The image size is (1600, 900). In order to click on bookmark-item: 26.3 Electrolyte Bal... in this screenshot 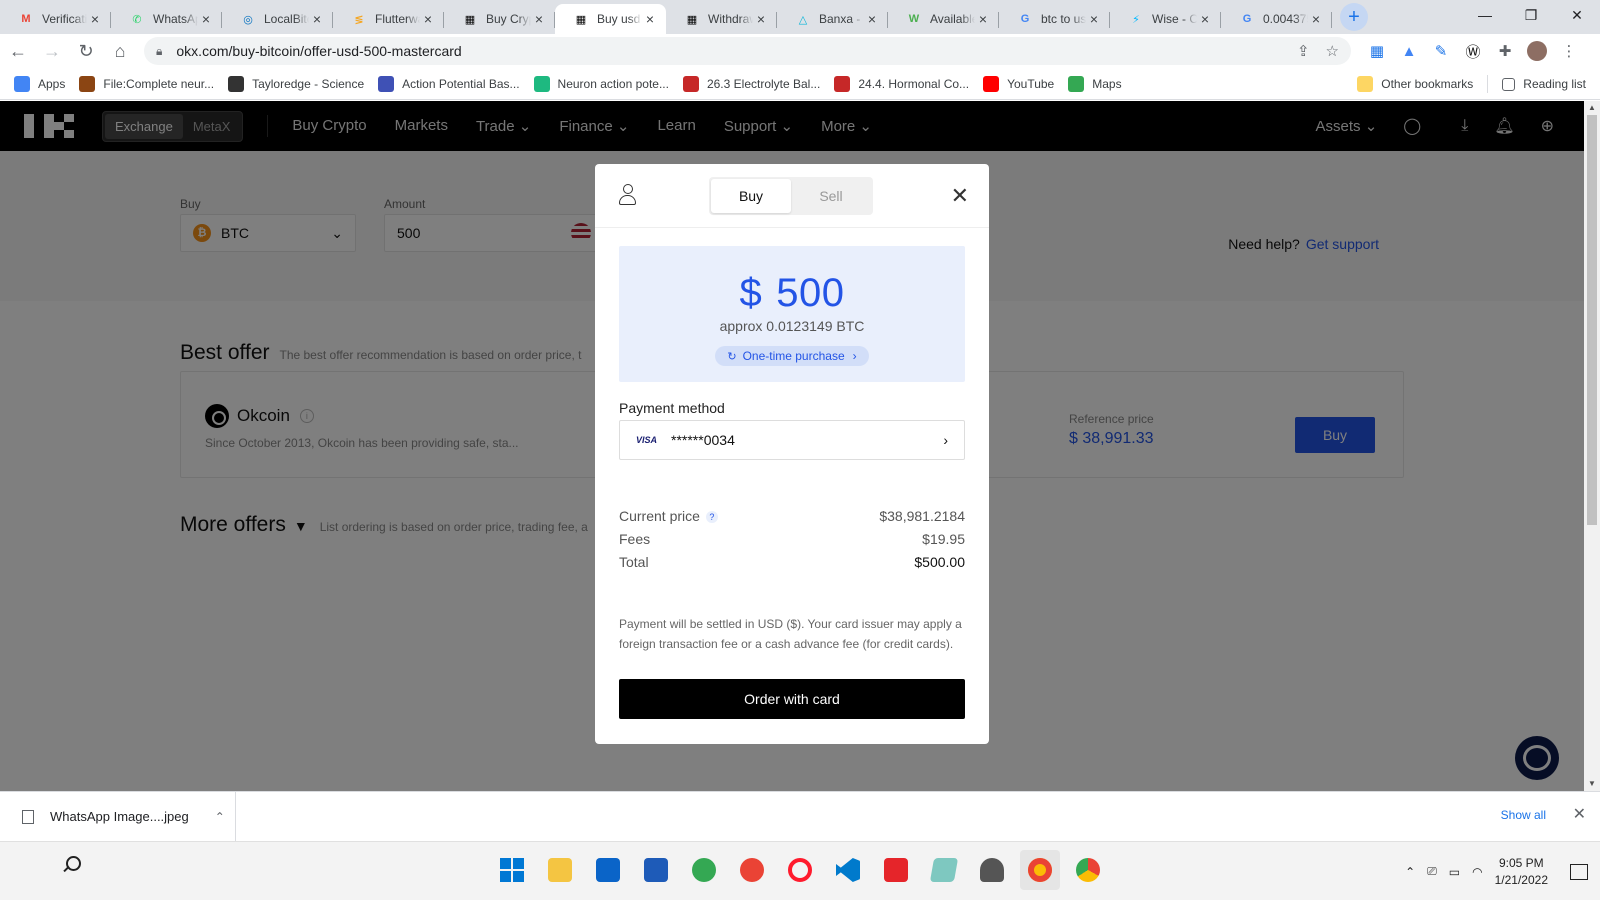, I will do `click(751, 83)`.